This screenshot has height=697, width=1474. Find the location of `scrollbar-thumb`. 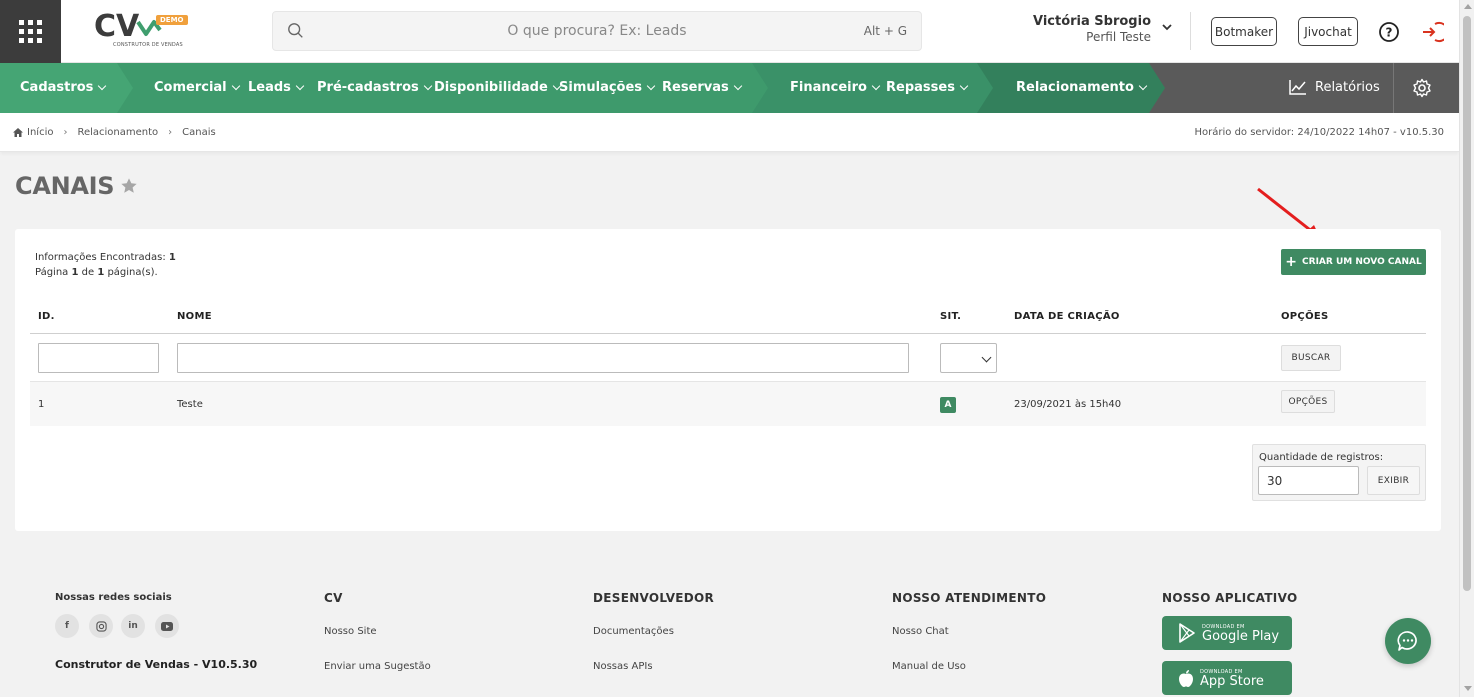

scrollbar-thumb is located at coordinates (1467, 303).